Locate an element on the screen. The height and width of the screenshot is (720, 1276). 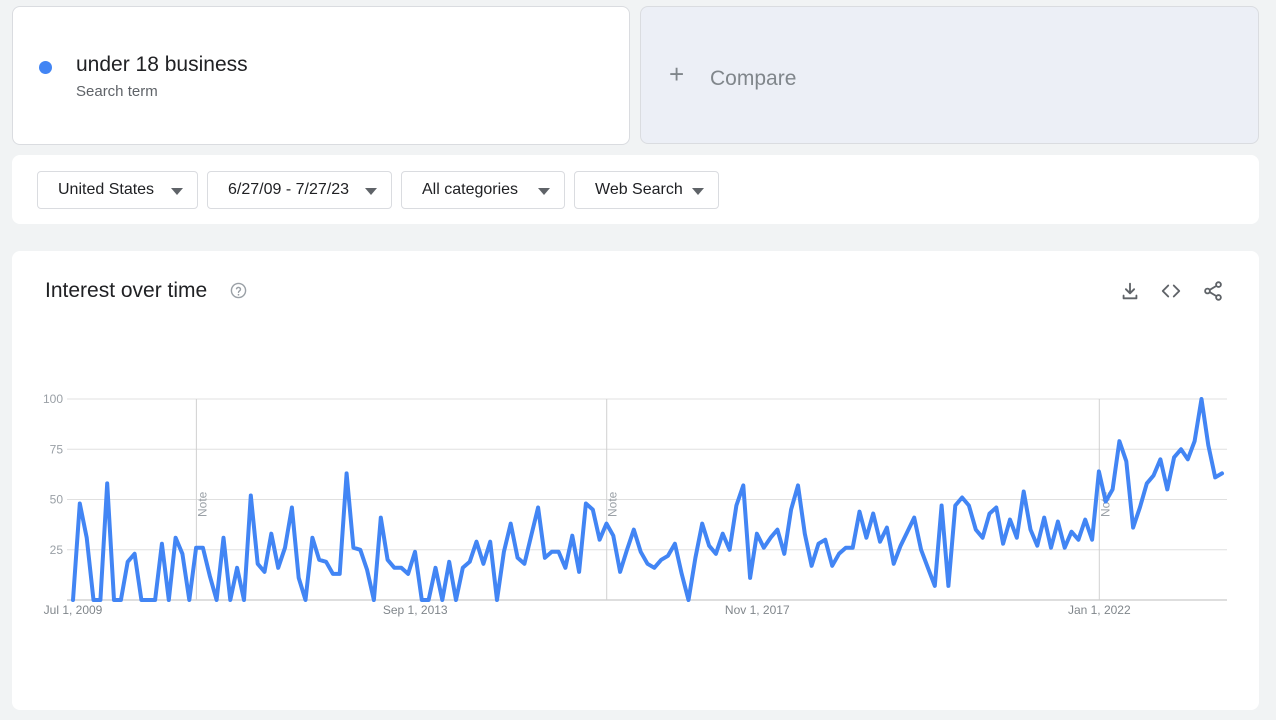
share-icon is located at coordinates (1213, 291).